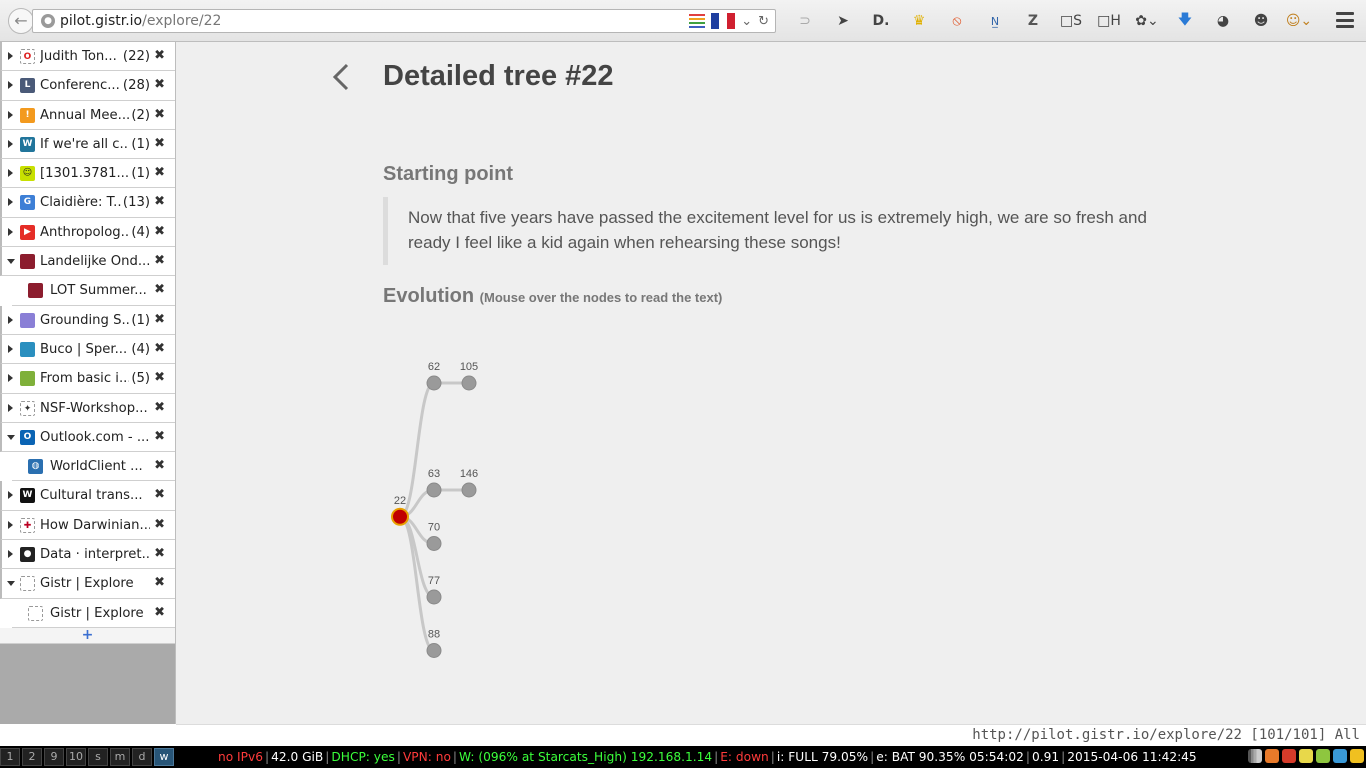 The height and width of the screenshot is (768, 1366). Describe the element at coordinates (957, 21) in the screenshot. I see `block-icon: ⦸` at that location.